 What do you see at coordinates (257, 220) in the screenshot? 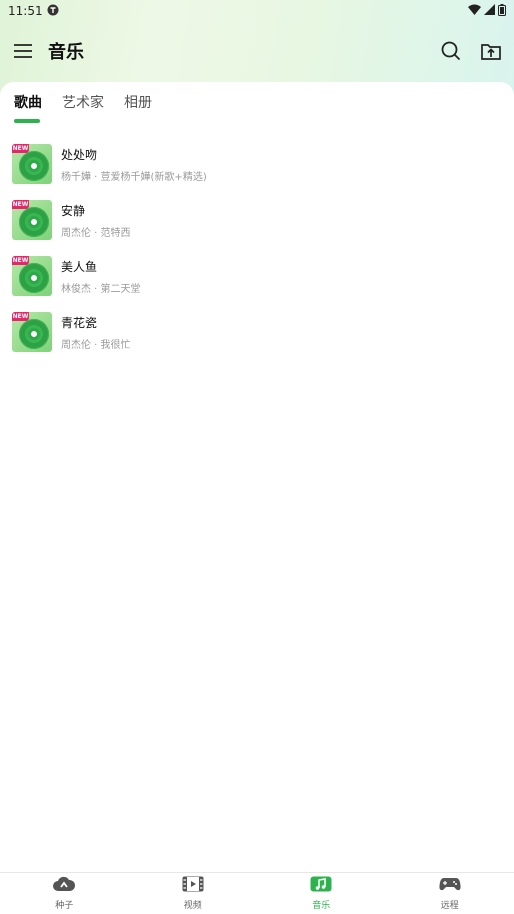
I see `list-item: NEW 安静 周杰伦 · 范特西` at bounding box center [257, 220].